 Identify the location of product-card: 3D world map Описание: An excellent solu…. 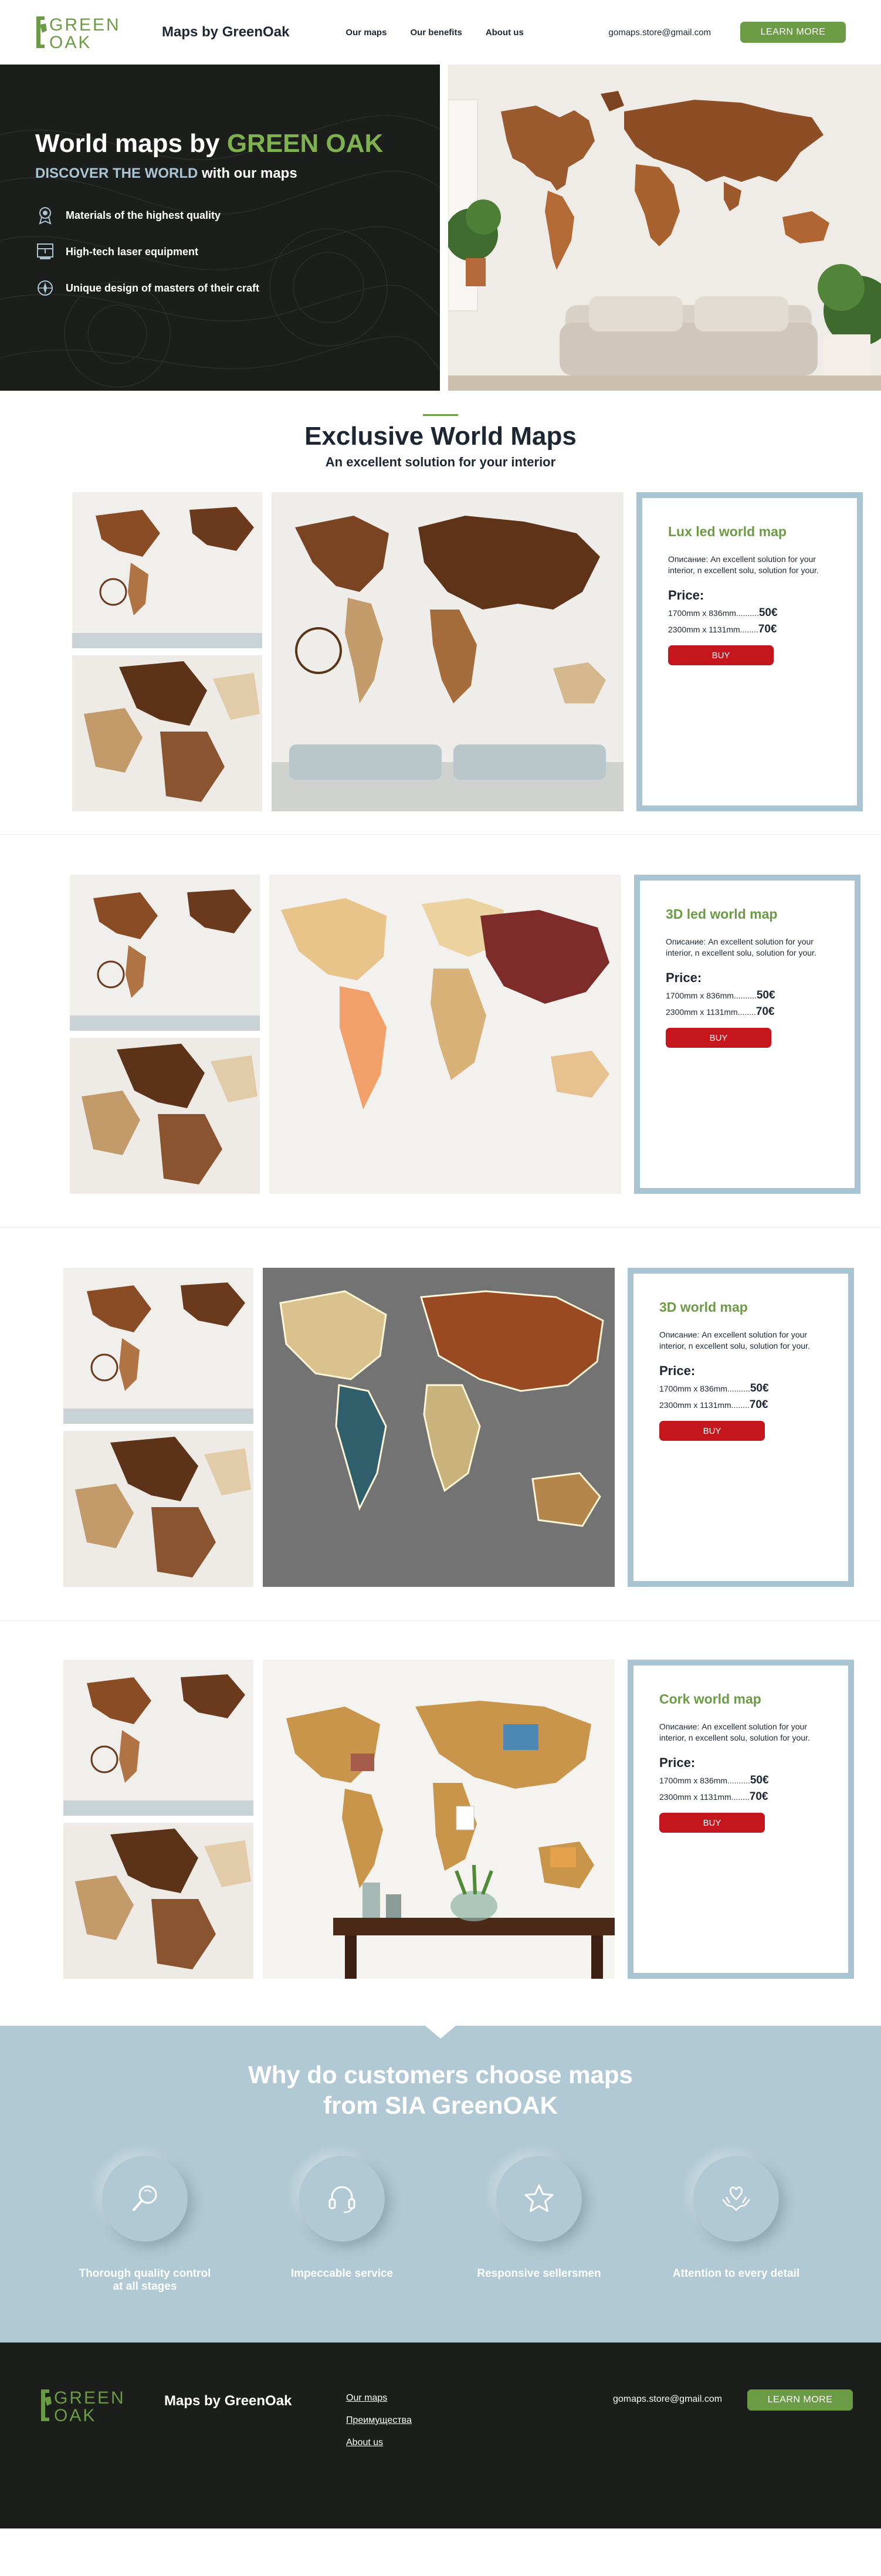
(741, 1427).